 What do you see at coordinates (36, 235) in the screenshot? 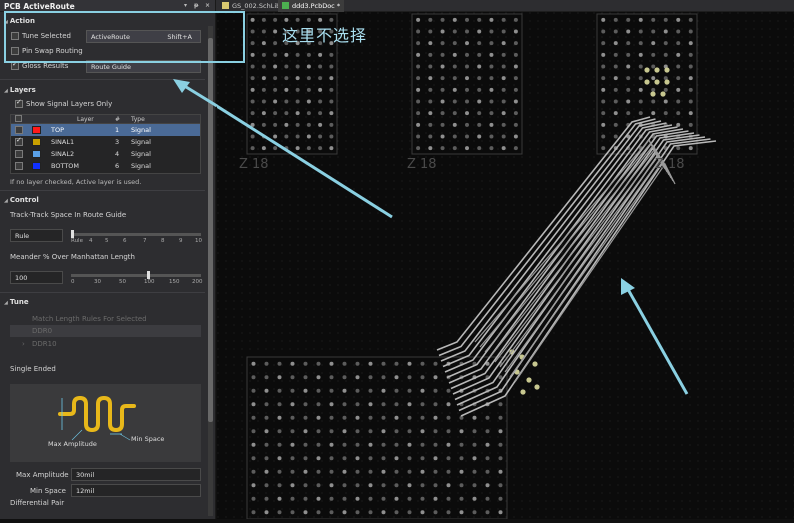
I see `track-space-field: Rule` at bounding box center [36, 235].